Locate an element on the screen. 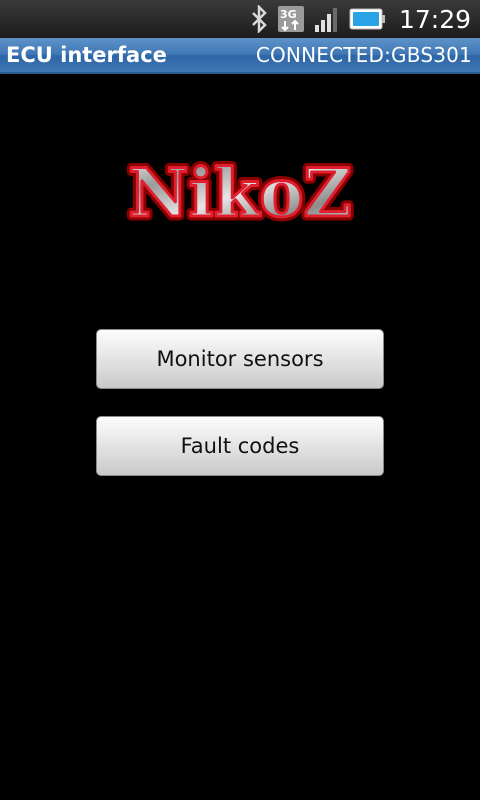  app-title: ECU interface is located at coordinates (86, 55).